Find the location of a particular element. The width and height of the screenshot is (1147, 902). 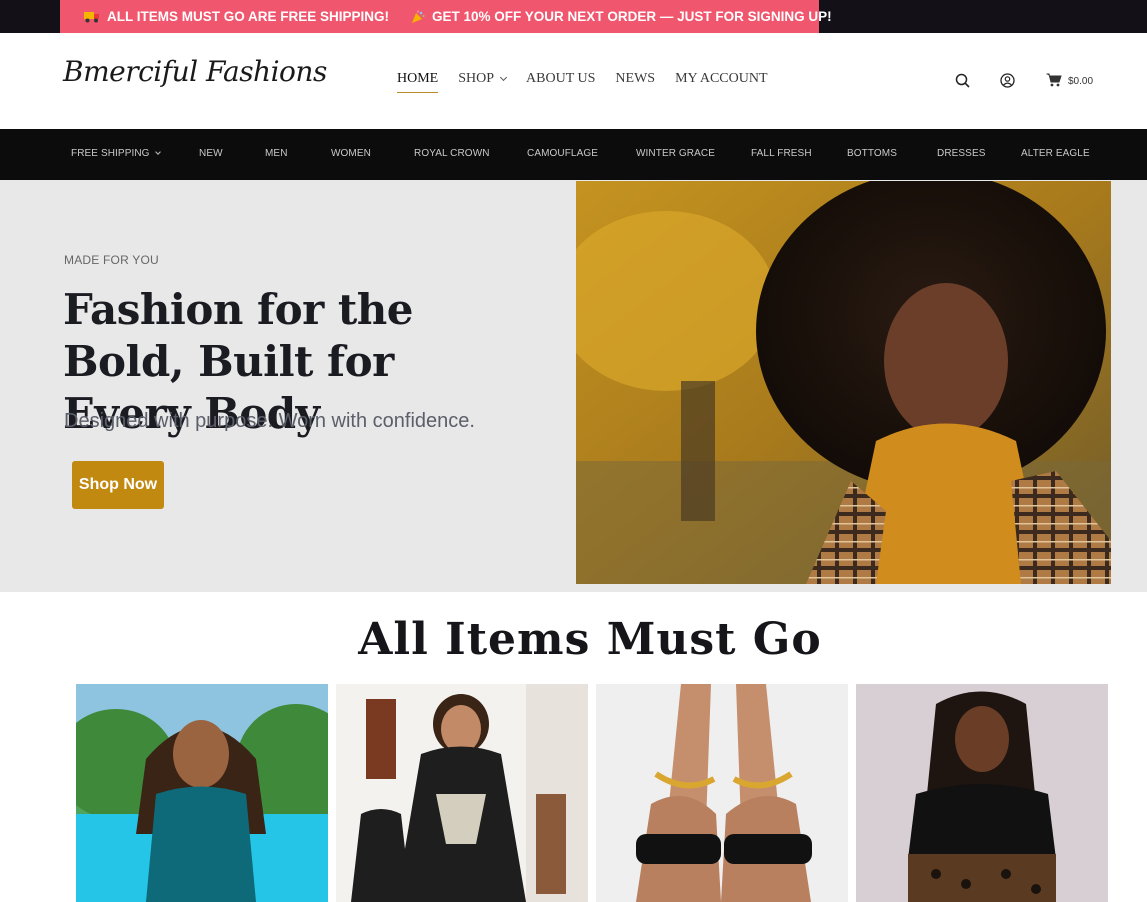

category-dresses: DRESSES is located at coordinates (961, 153).